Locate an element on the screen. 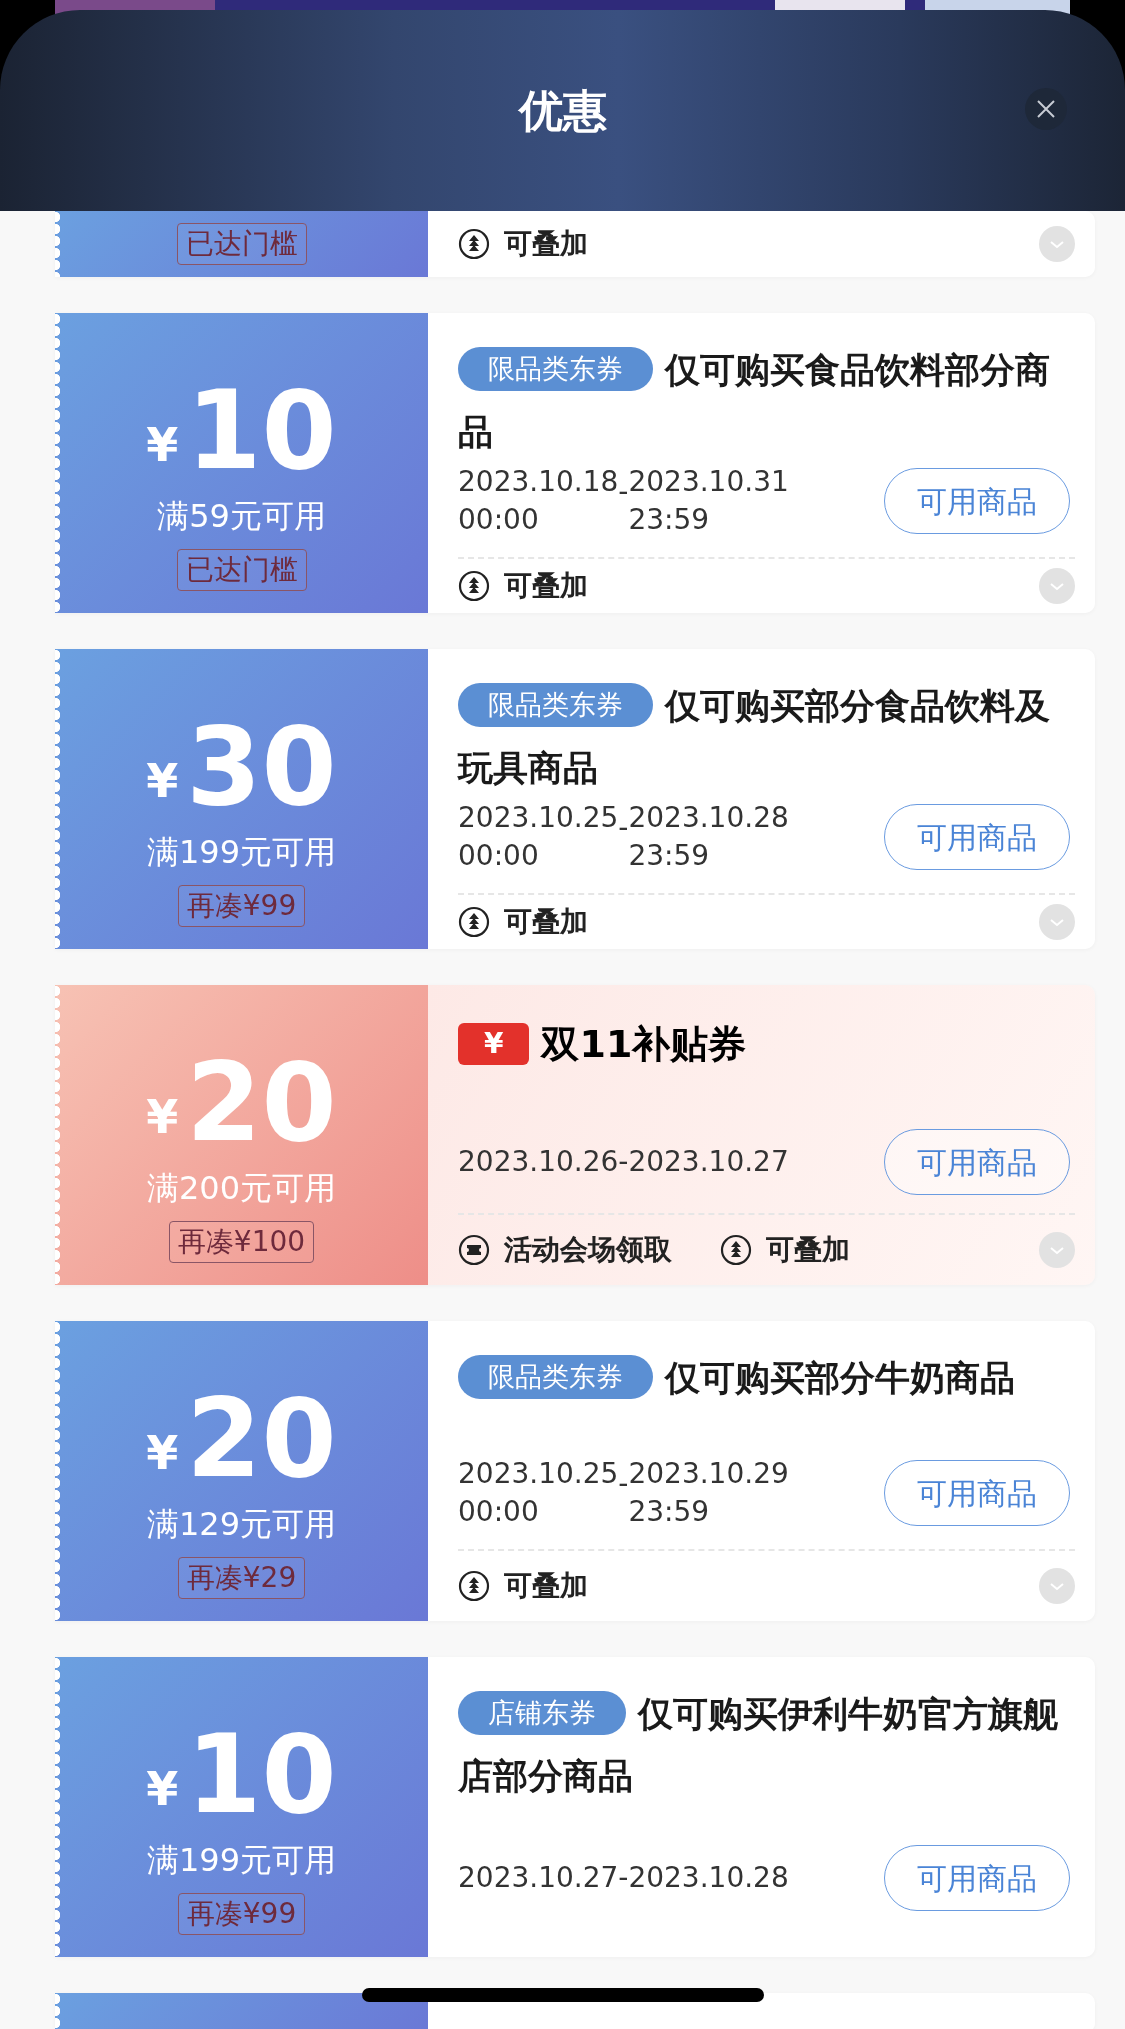 The width and height of the screenshot is (1125, 2029). promo-title: 双11补贴券 is located at coordinates (644, 1044).